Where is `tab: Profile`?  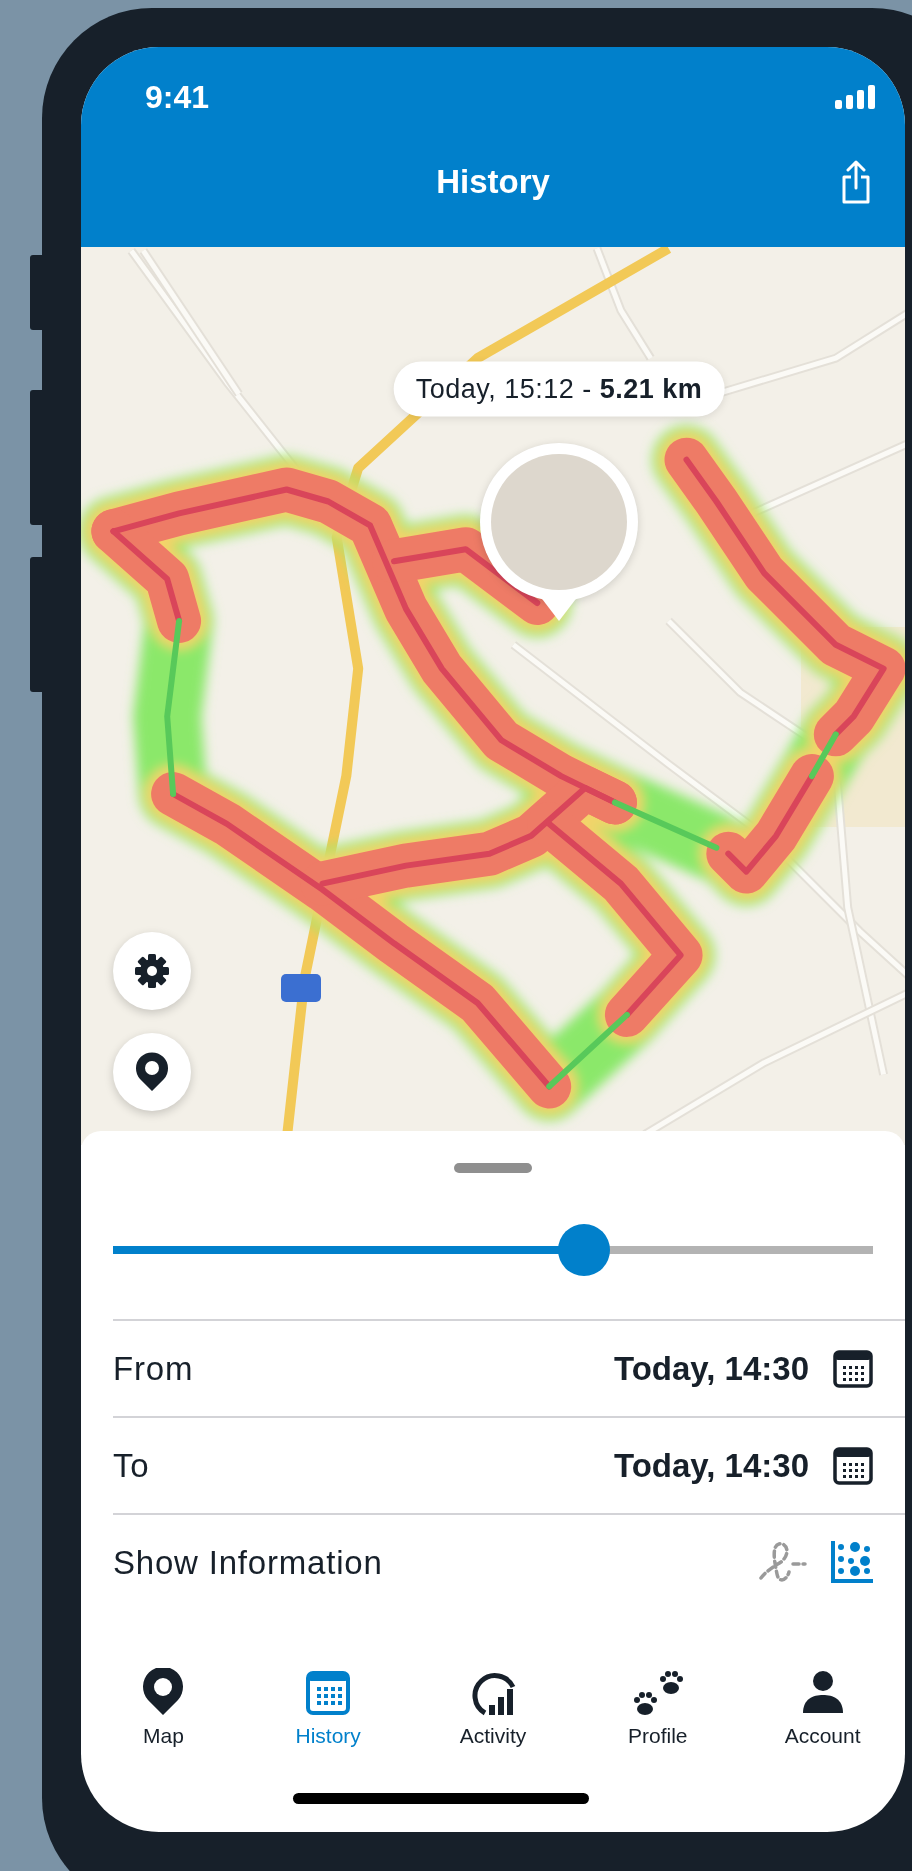 tab: Profile is located at coordinates (658, 1708).